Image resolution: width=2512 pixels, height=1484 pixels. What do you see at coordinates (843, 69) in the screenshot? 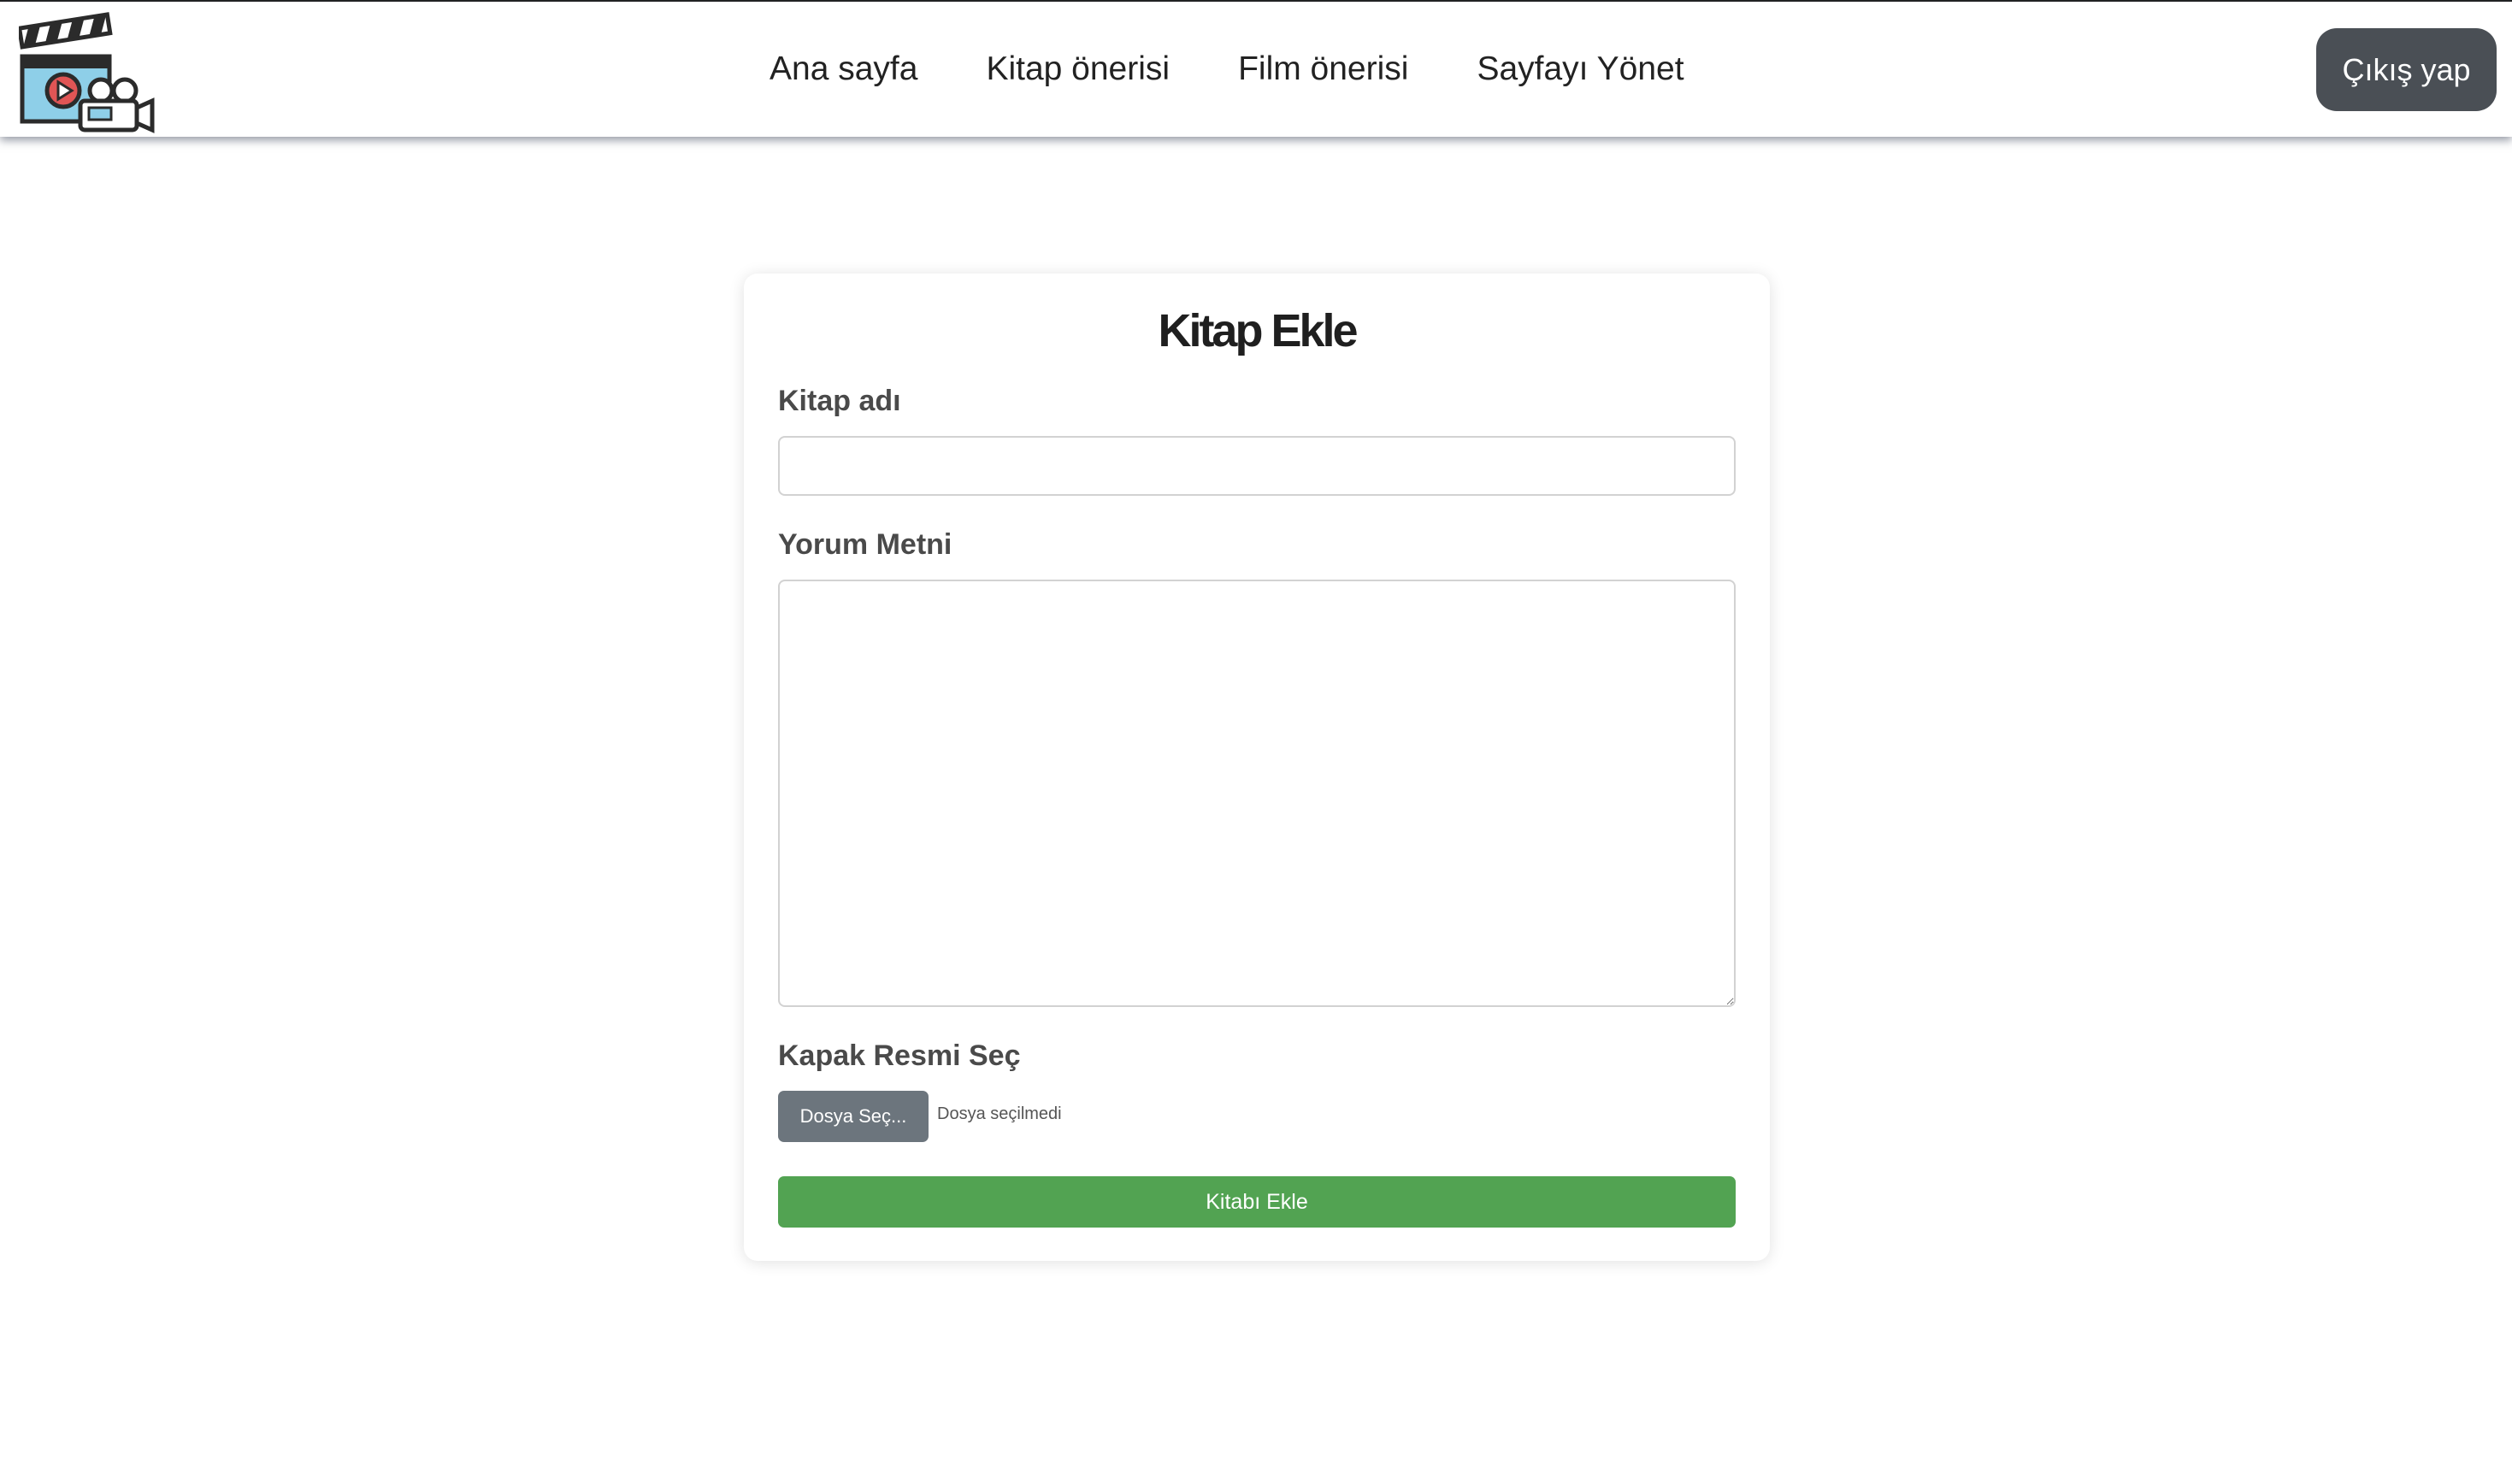
I see `nav-link-home: Ana sayfa` at bounding box center [843, 69].